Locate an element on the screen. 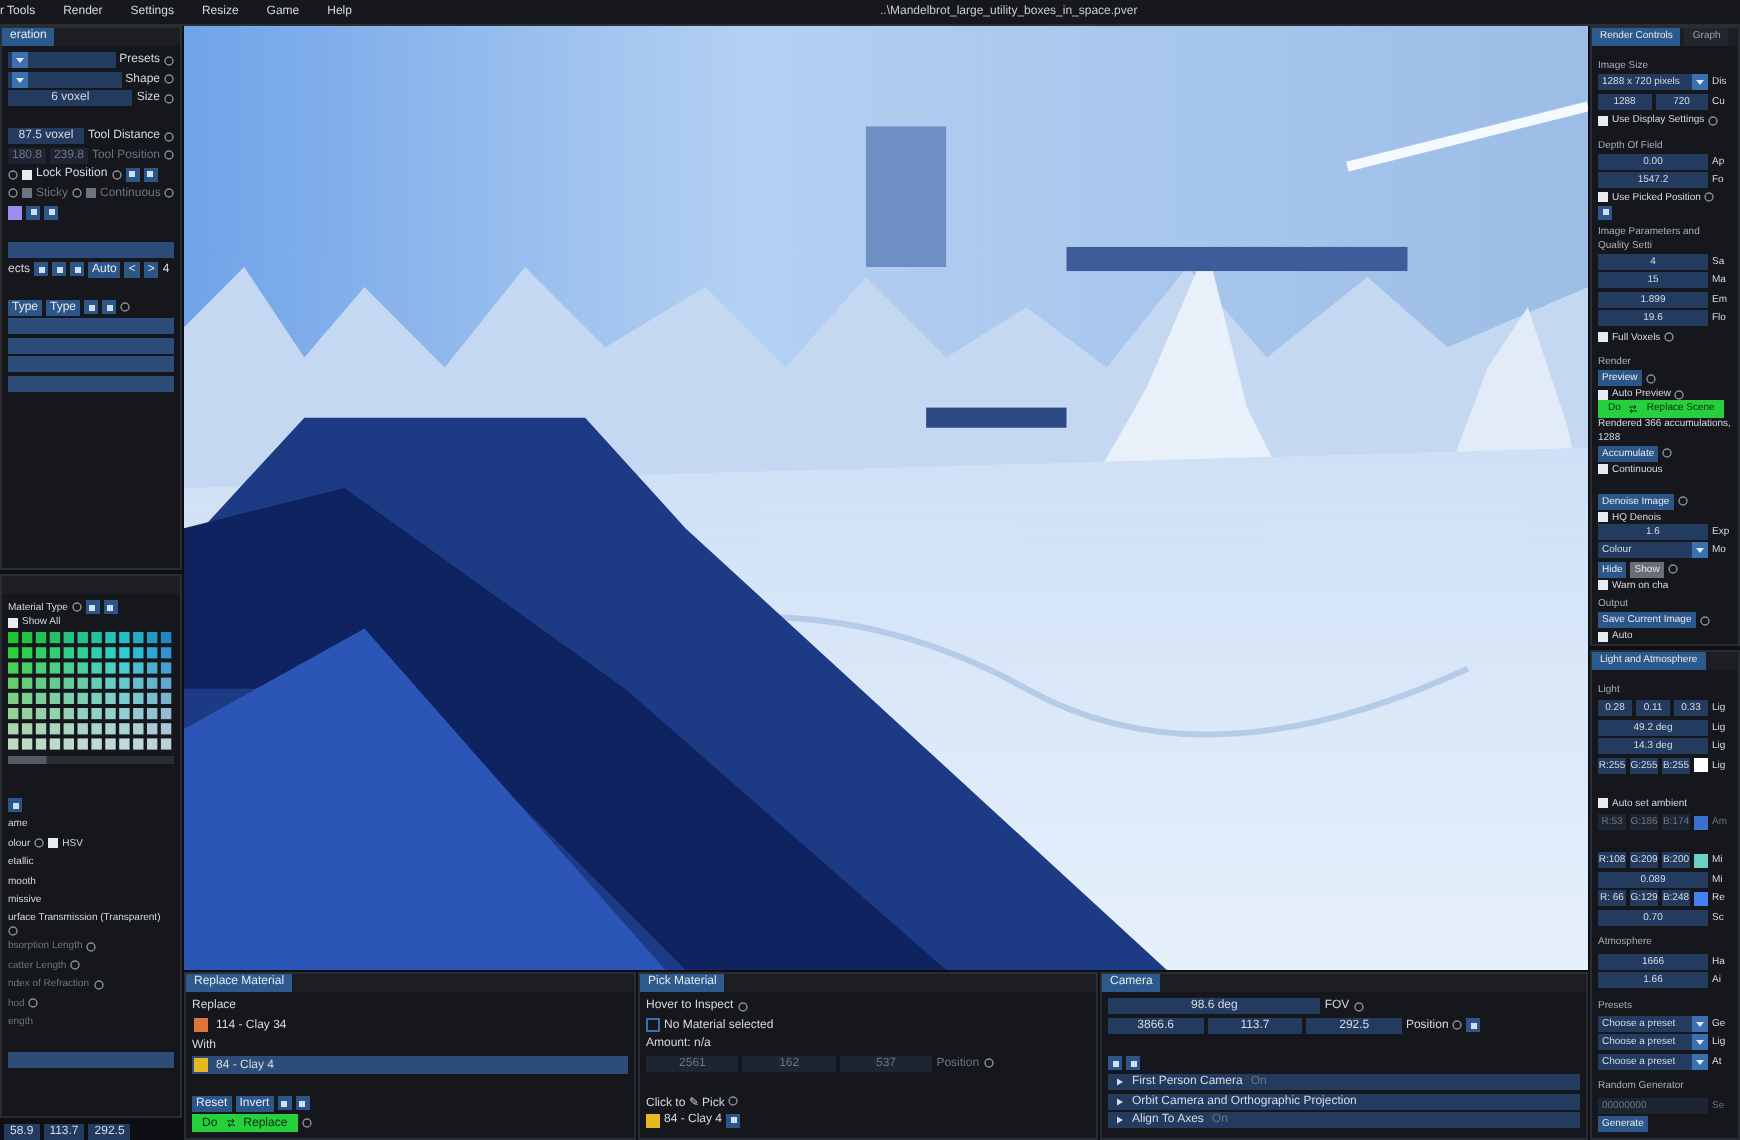 Image resolution: width=1740 pixels, height=1140 pixels. dropdown is located at coordinates (65, 79).